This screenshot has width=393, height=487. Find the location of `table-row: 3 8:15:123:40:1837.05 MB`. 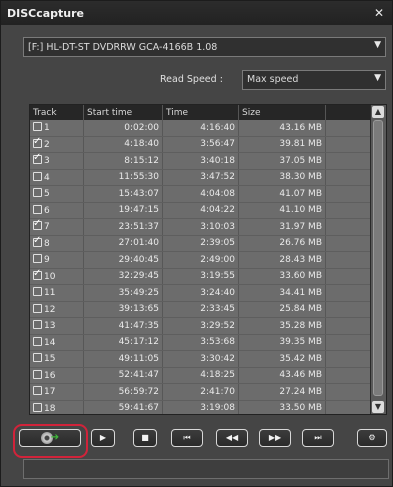

table-row: 3 8:15:123:40:1837.05 MB is located at coordinates (205, 161).